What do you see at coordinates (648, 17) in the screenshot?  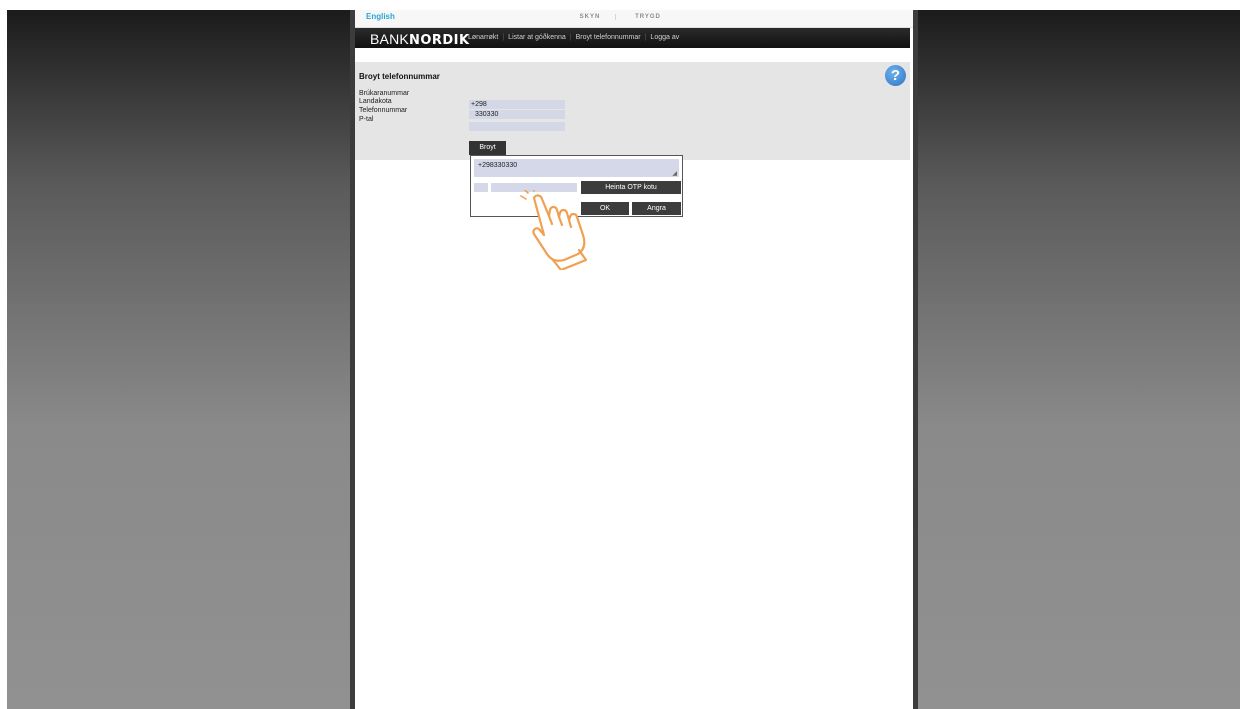 I see `trygd-logo: TRYGD` at bounding box center [648, 17].